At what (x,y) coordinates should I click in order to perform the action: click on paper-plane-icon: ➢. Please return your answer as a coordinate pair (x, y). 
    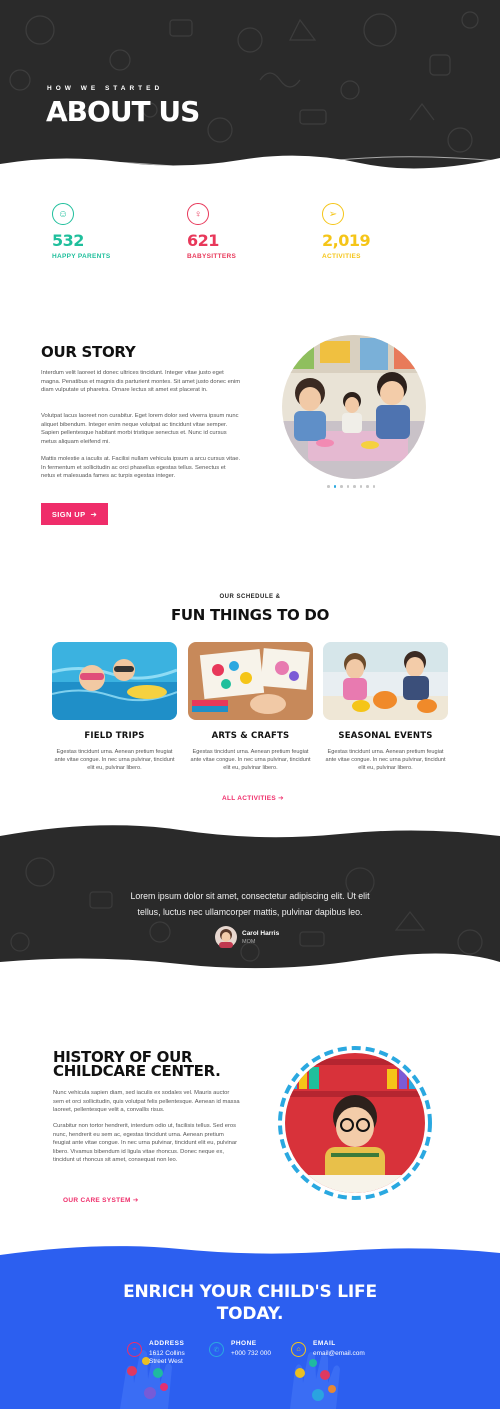
    Looking at the image, I should click on (333, 214).